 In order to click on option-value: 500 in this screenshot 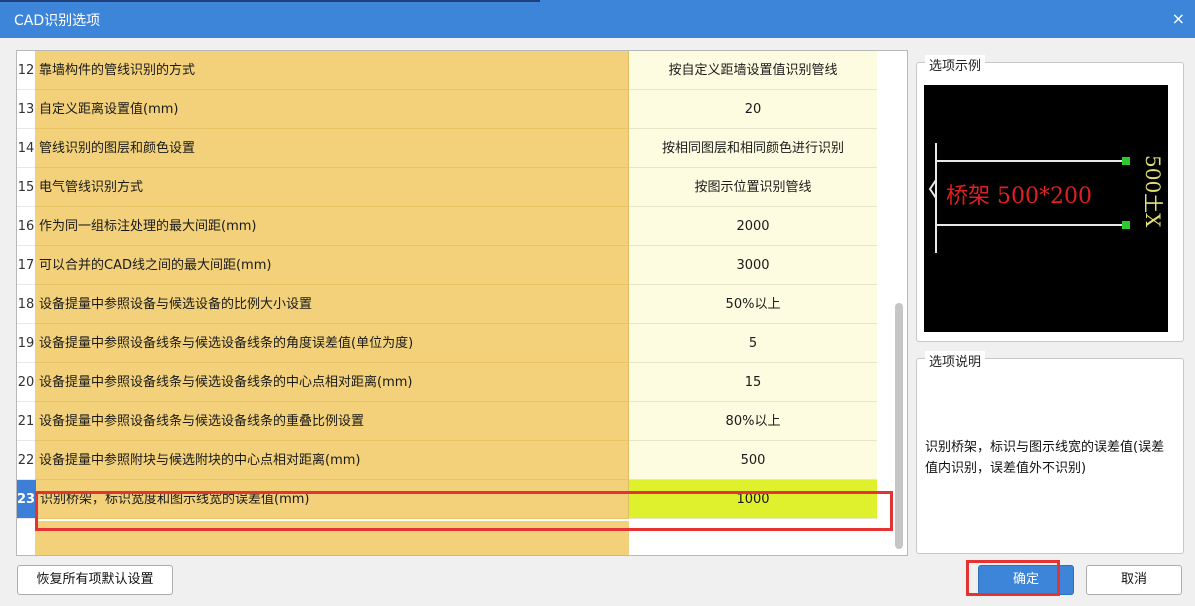, I will do `click(753, 460)`.